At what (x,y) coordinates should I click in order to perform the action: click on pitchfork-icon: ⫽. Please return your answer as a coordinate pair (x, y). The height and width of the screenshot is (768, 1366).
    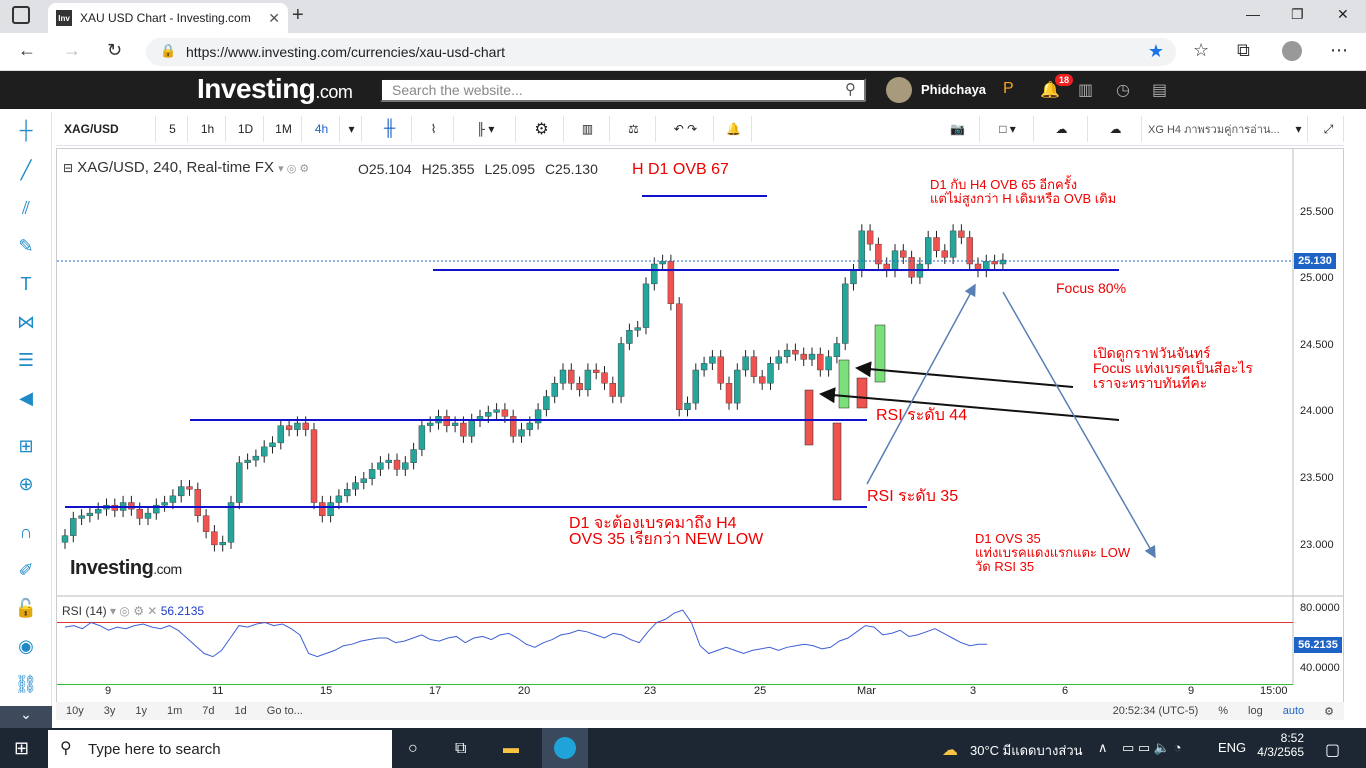
    Looking at the image, I should click on (26, 210).